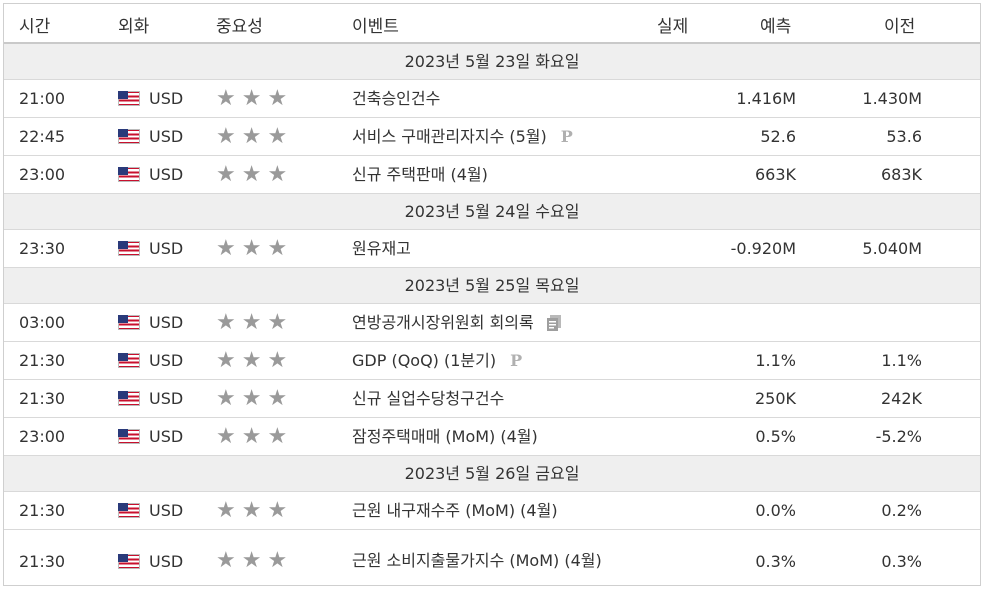 This screenshot has width=986, height=592. Describe the element at coordinates (898, 436) in the screenshot. I see `previous-value: -5.2%` at that location.